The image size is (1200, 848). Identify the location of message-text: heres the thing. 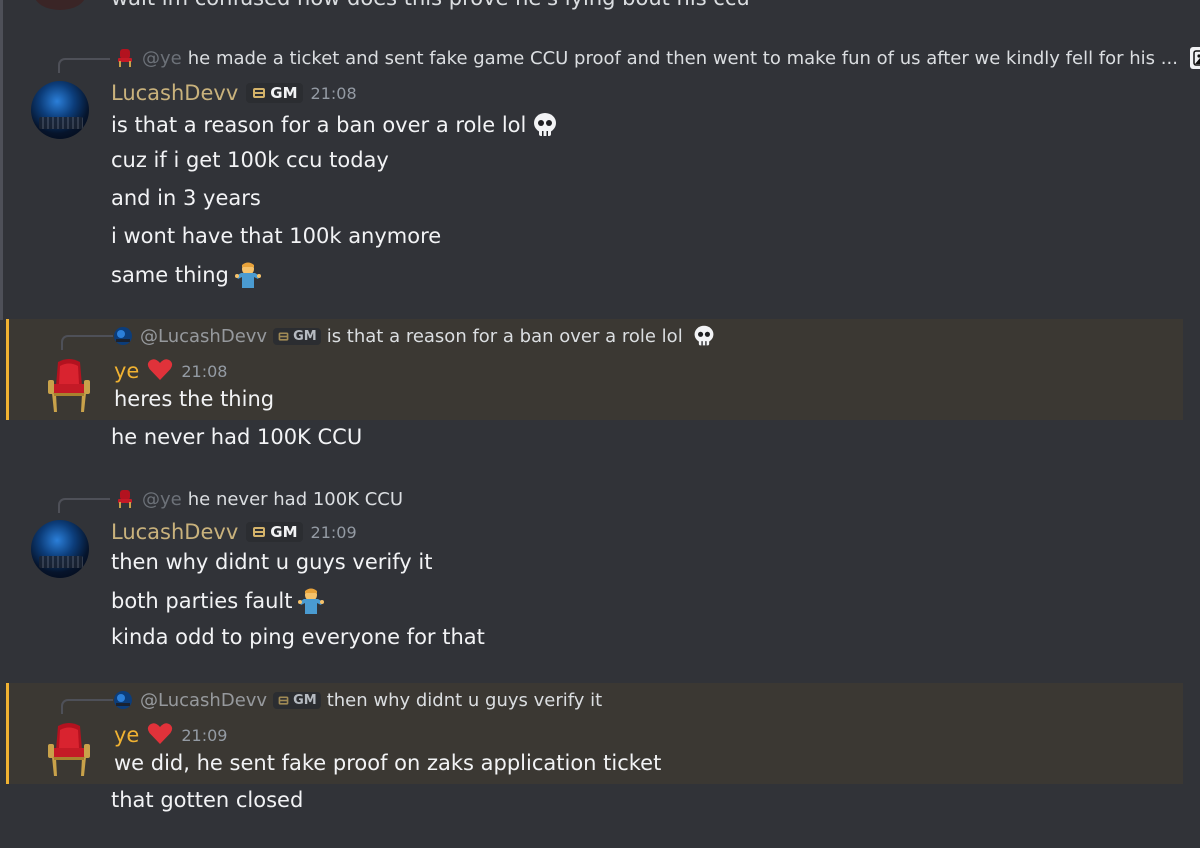
(194, 399).